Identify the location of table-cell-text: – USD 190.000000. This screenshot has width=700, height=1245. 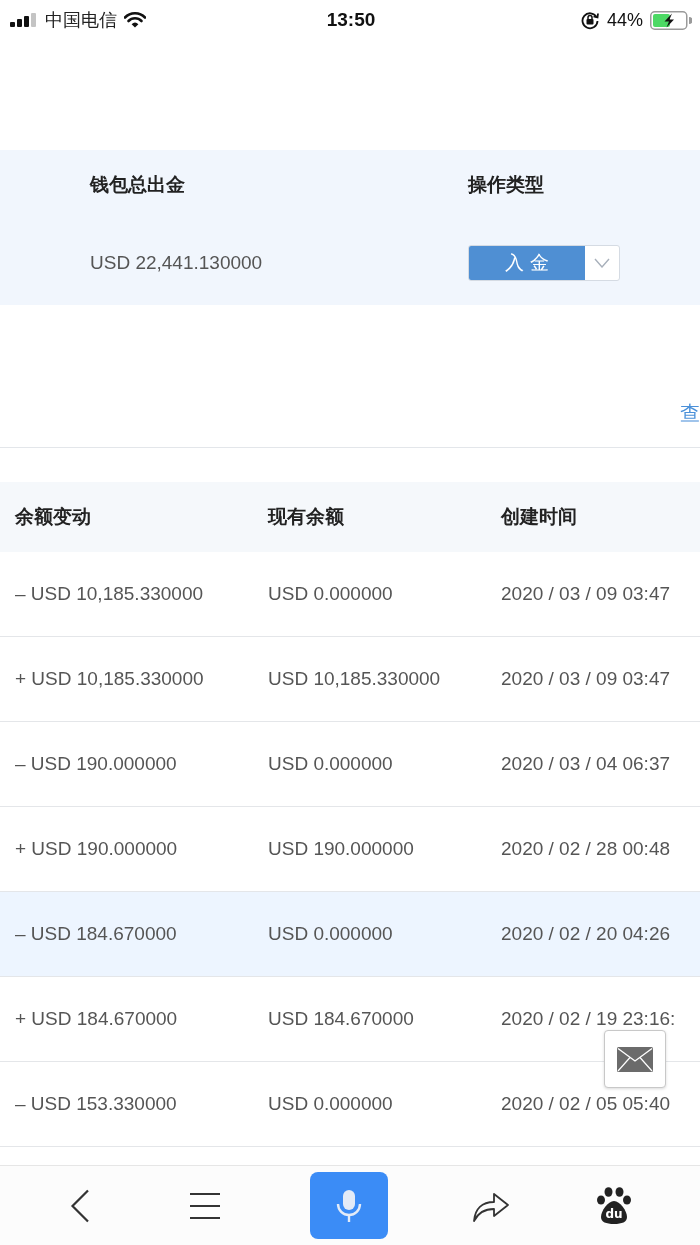
(96, 764).